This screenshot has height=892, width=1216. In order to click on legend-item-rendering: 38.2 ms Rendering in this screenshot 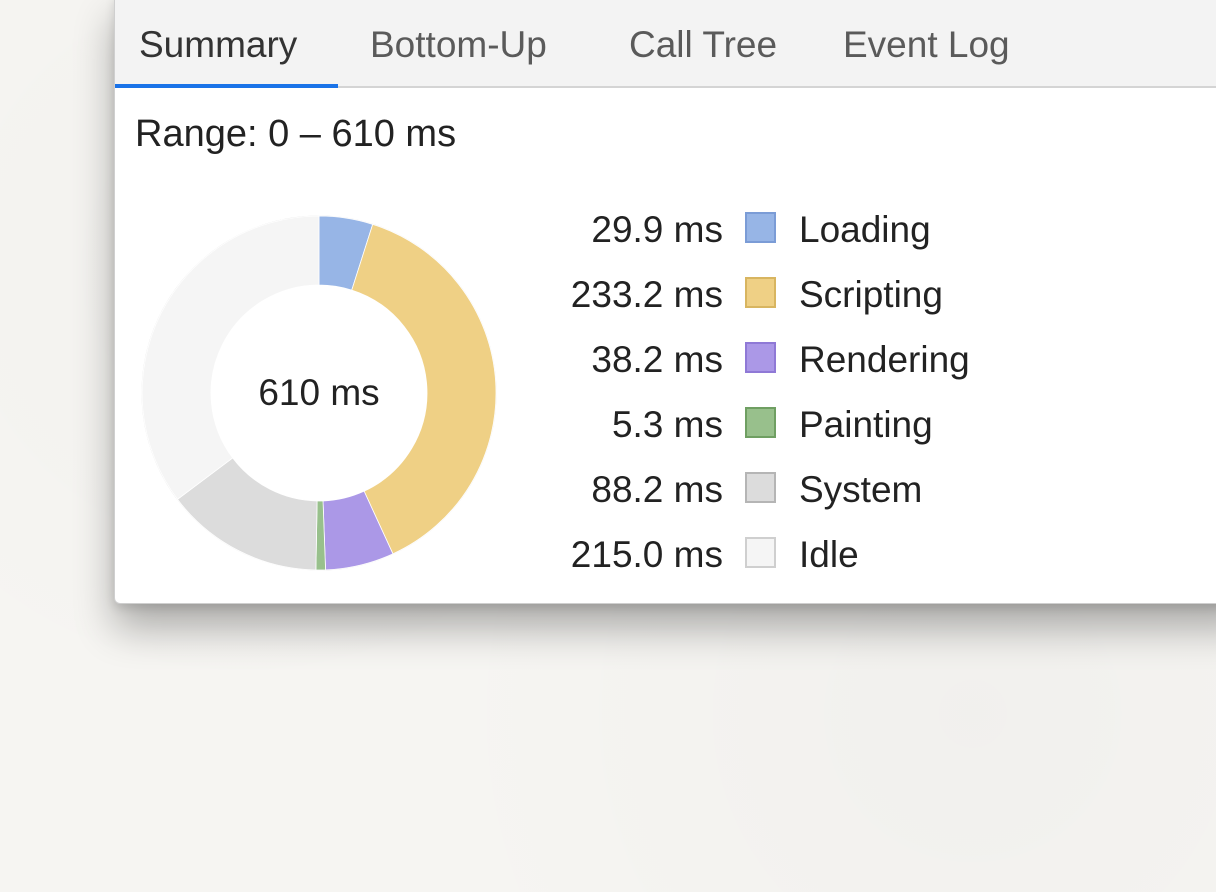, I will do `click(771, 369)`.